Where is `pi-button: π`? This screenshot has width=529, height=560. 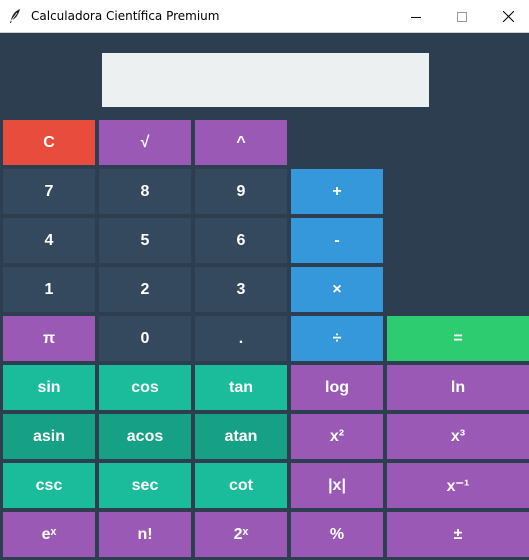 pi-button: π is located at coordinates (49, 338).